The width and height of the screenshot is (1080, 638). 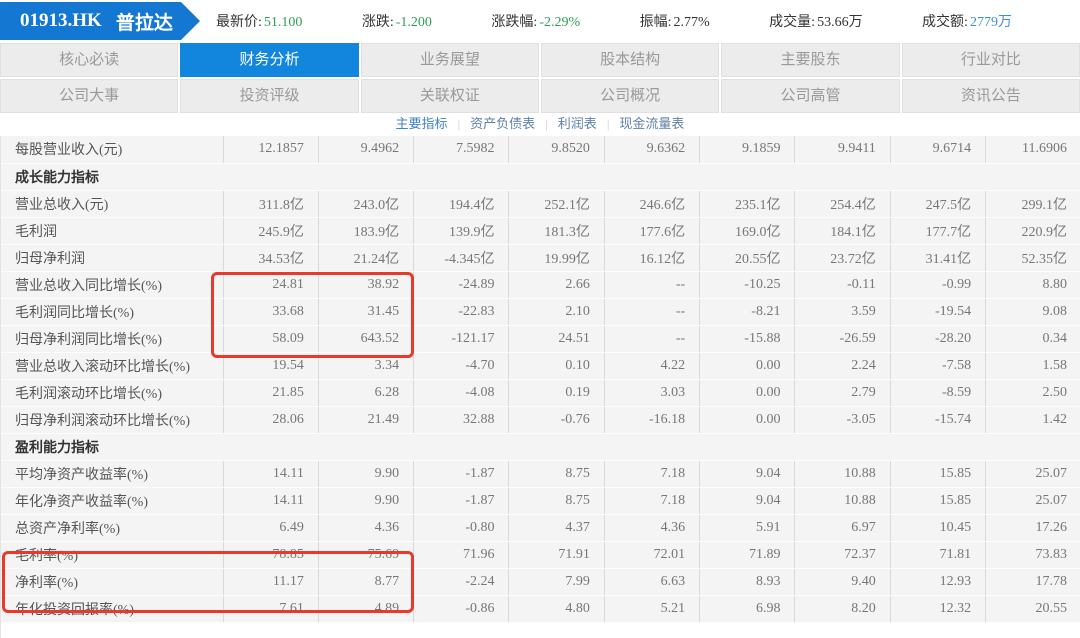 I want to click on row-value: 177.7亿, so click(x=937, y=231).